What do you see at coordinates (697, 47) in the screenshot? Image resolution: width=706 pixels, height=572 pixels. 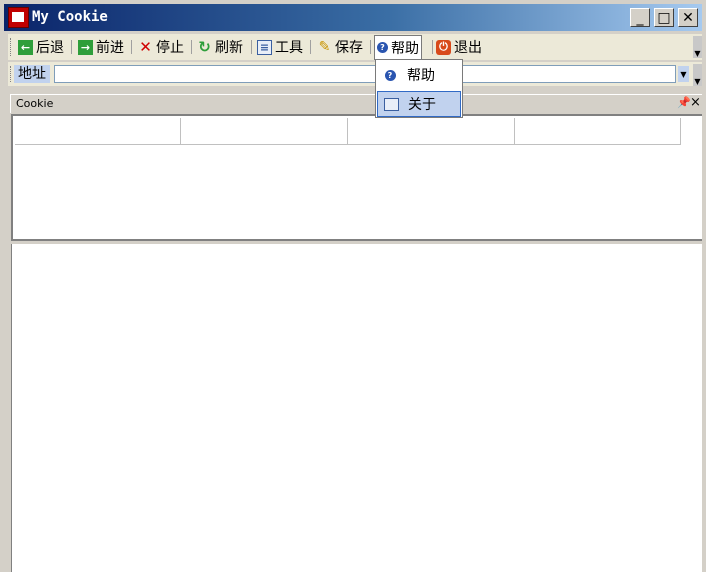 I see `toolbar-overflow-button: ▼` at bounding box center [697, 47].